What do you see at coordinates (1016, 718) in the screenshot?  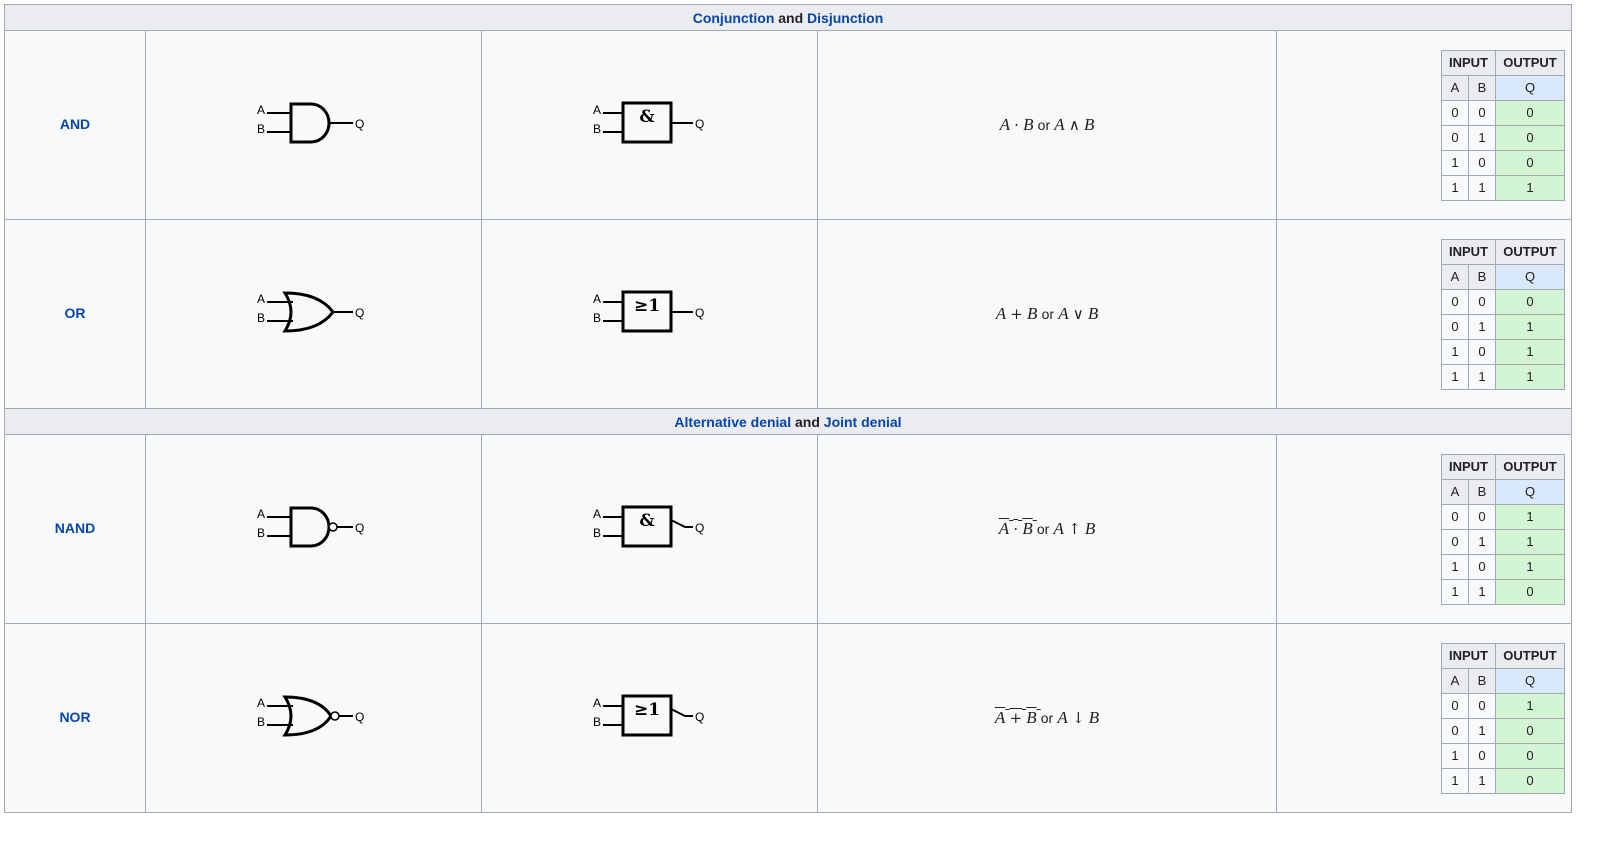 I see `expr-operator: +` at bounding box center [1016, 718].